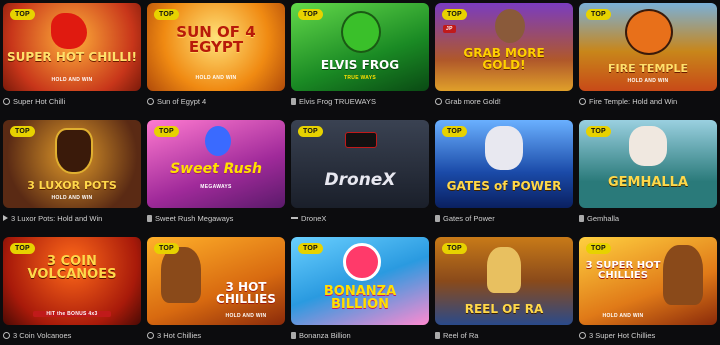  I want to click on game-art-subtitle: TRUE WAYS, so click(360, 78).